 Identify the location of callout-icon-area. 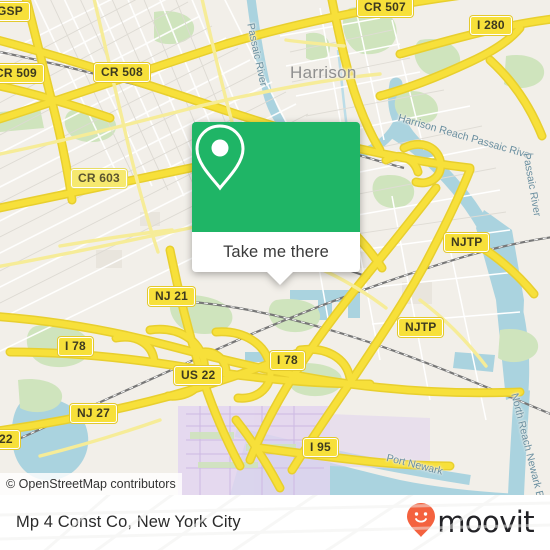
(276, 177).